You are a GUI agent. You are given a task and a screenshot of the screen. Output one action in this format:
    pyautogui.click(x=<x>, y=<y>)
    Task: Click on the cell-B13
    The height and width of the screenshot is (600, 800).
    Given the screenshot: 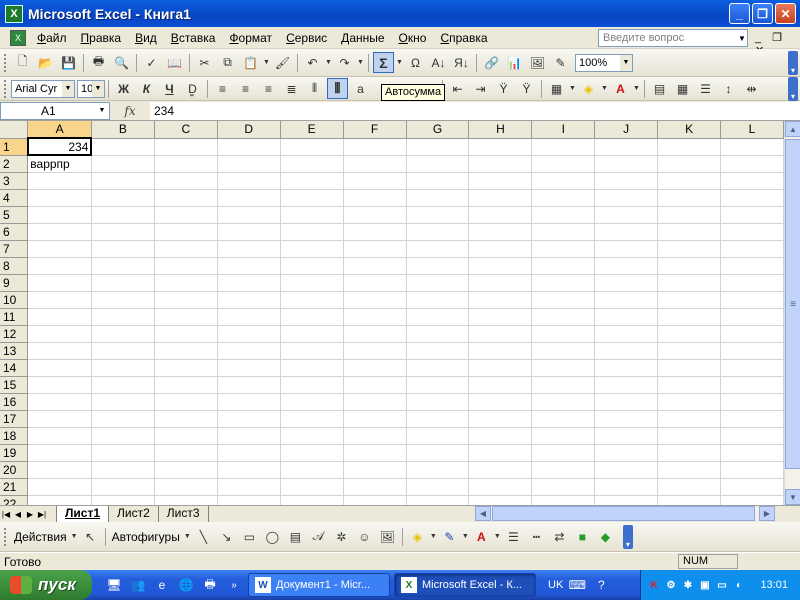 What is the action you would take?
    pyautogui.click(x=123, y=351)
    